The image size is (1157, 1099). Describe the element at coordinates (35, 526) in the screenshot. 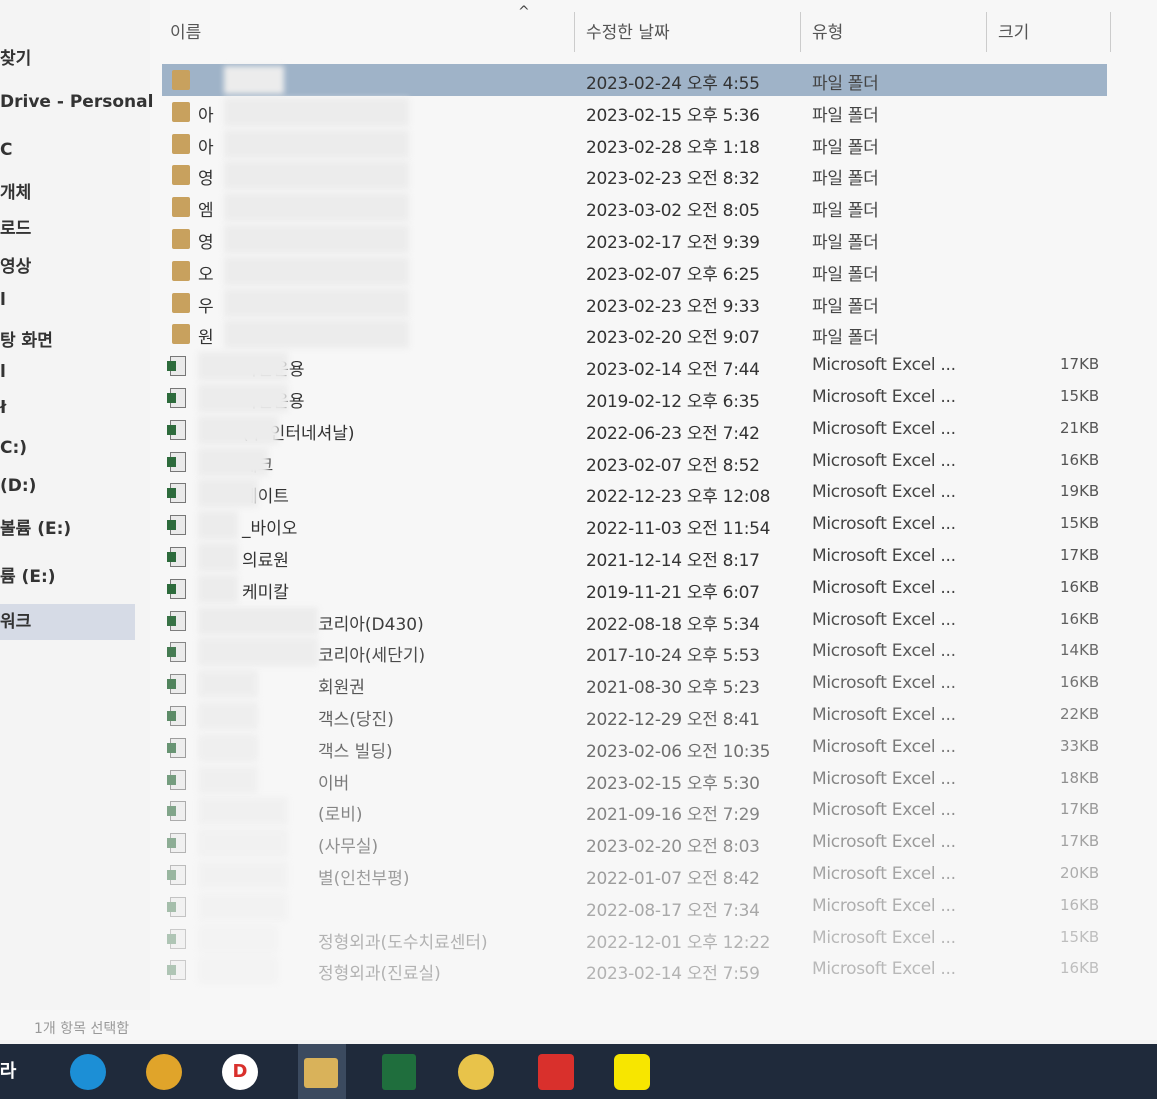

I see `nav-item-drive-e: 볼륨 (E:)` at that location.